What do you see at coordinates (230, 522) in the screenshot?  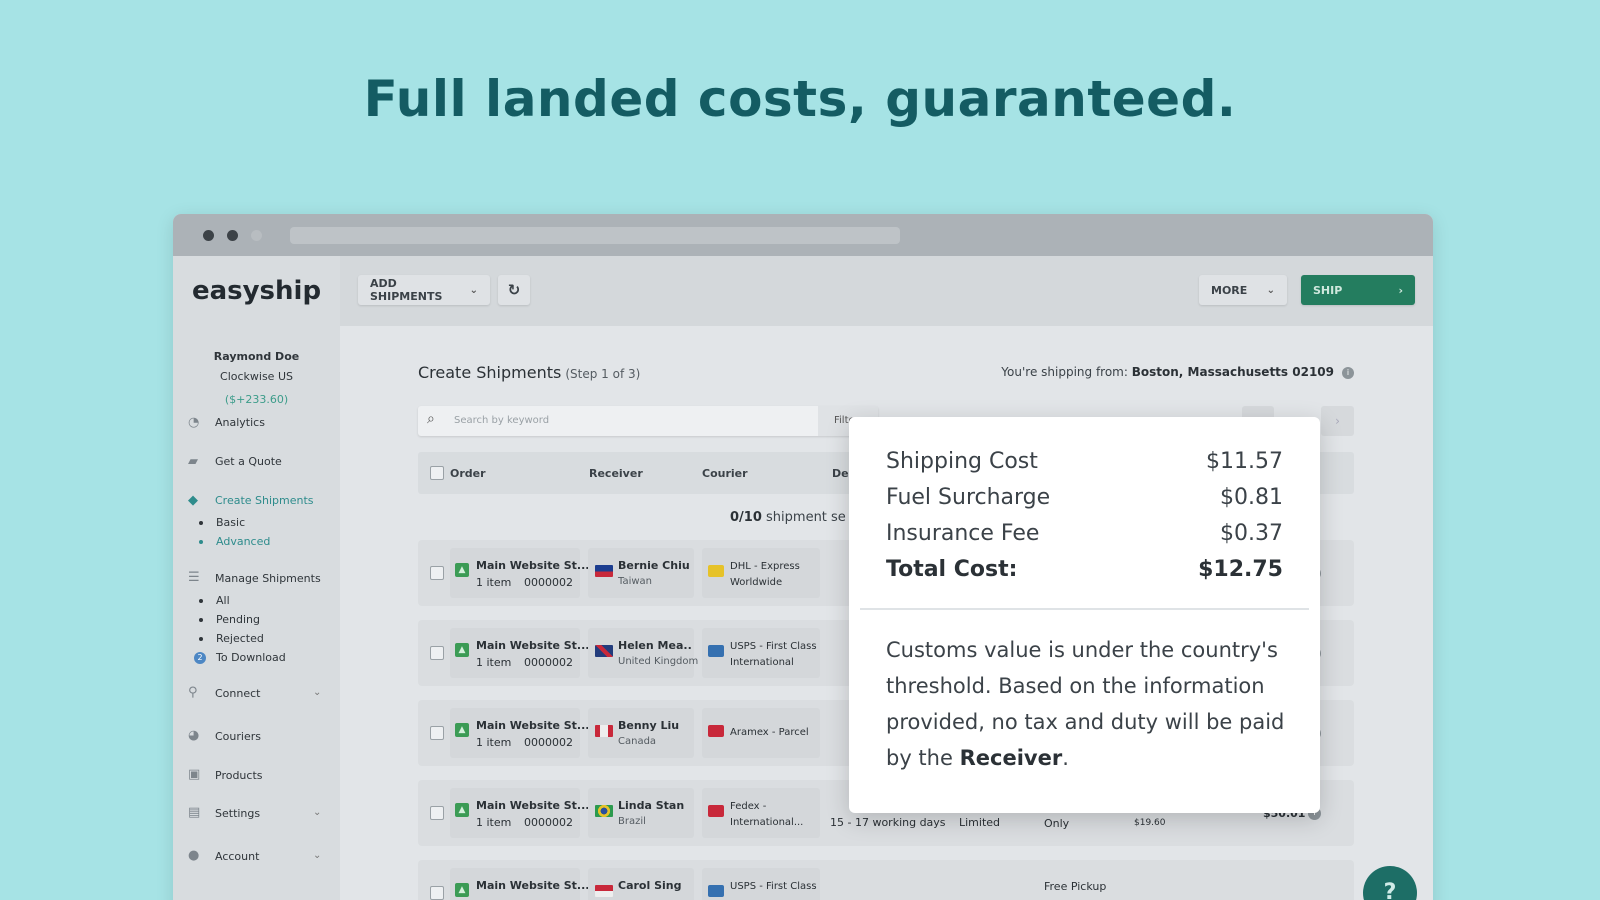 I see `sidebar-sub-basic: Basic` at bounding box center [230, 522].